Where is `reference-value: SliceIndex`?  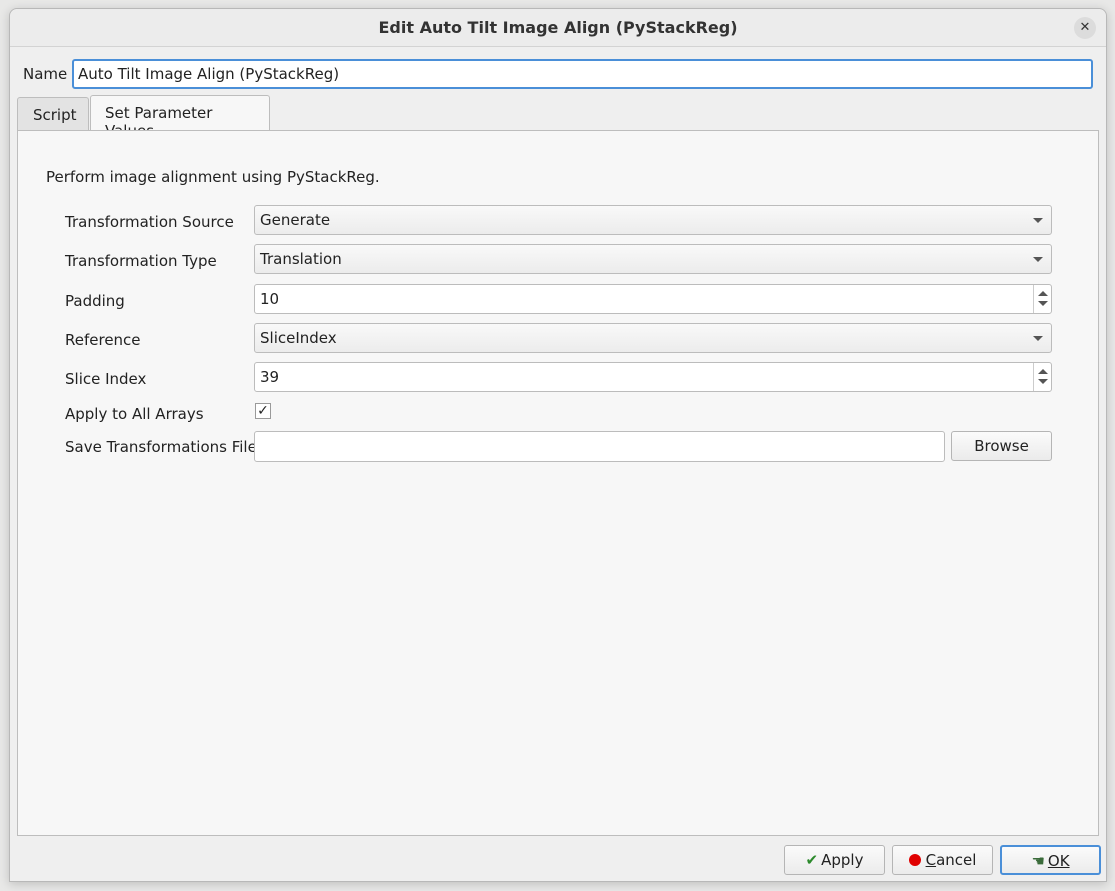
reference-value: SliceIndex is located at coordinates (298, 338).